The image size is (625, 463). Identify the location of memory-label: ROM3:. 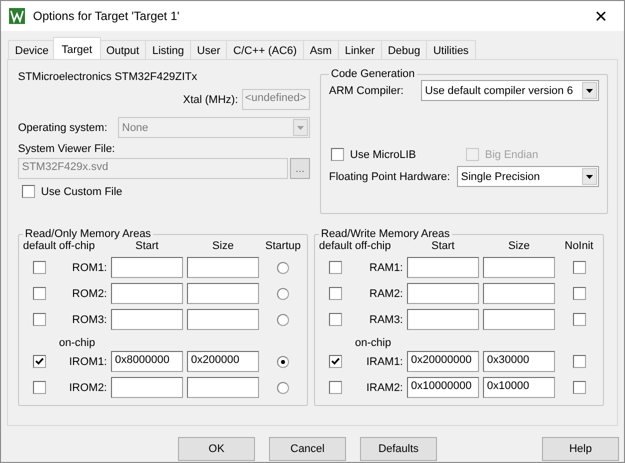
(89, 320).